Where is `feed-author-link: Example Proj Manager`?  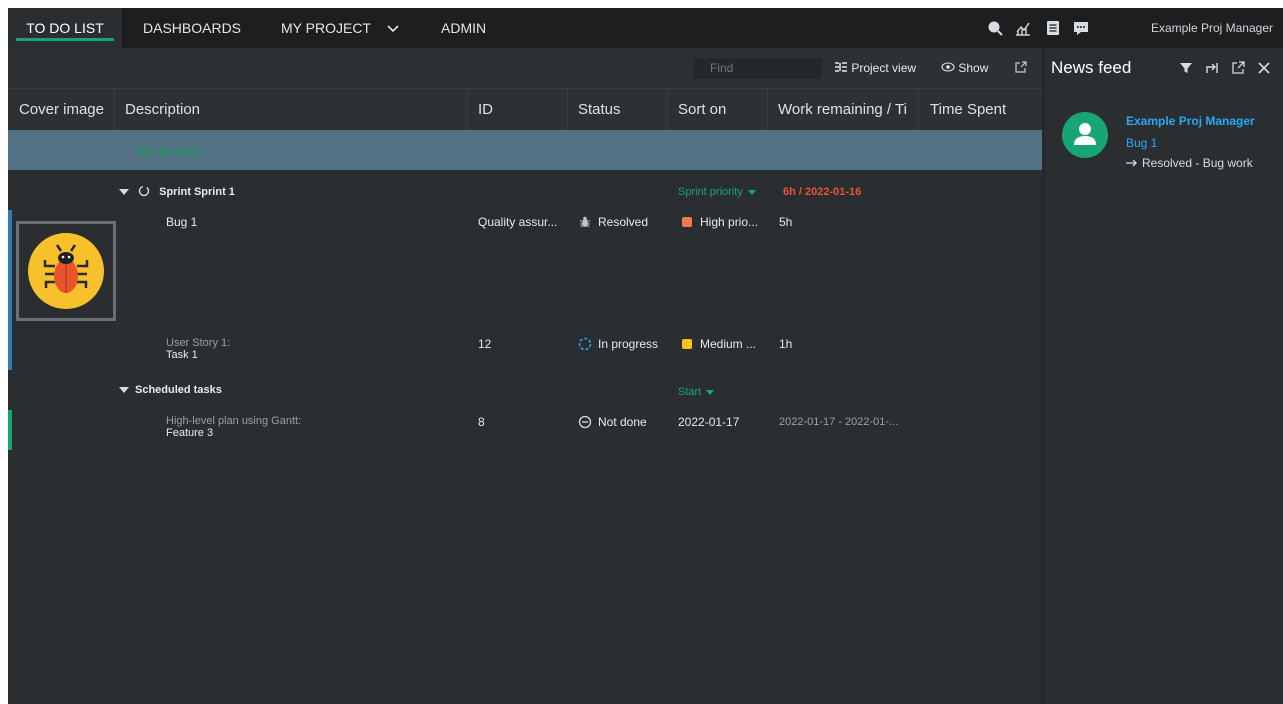 feed-author-link: Example Proj Manager is located at coordinates (1190, 121).